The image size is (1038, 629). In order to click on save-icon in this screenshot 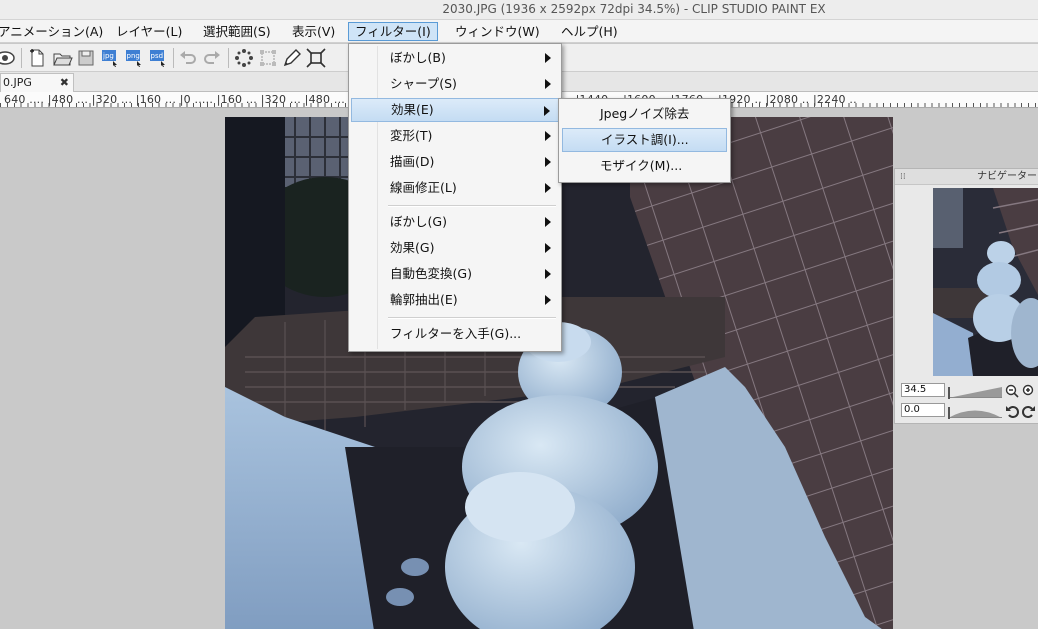, I will do `click(86, 58)`.